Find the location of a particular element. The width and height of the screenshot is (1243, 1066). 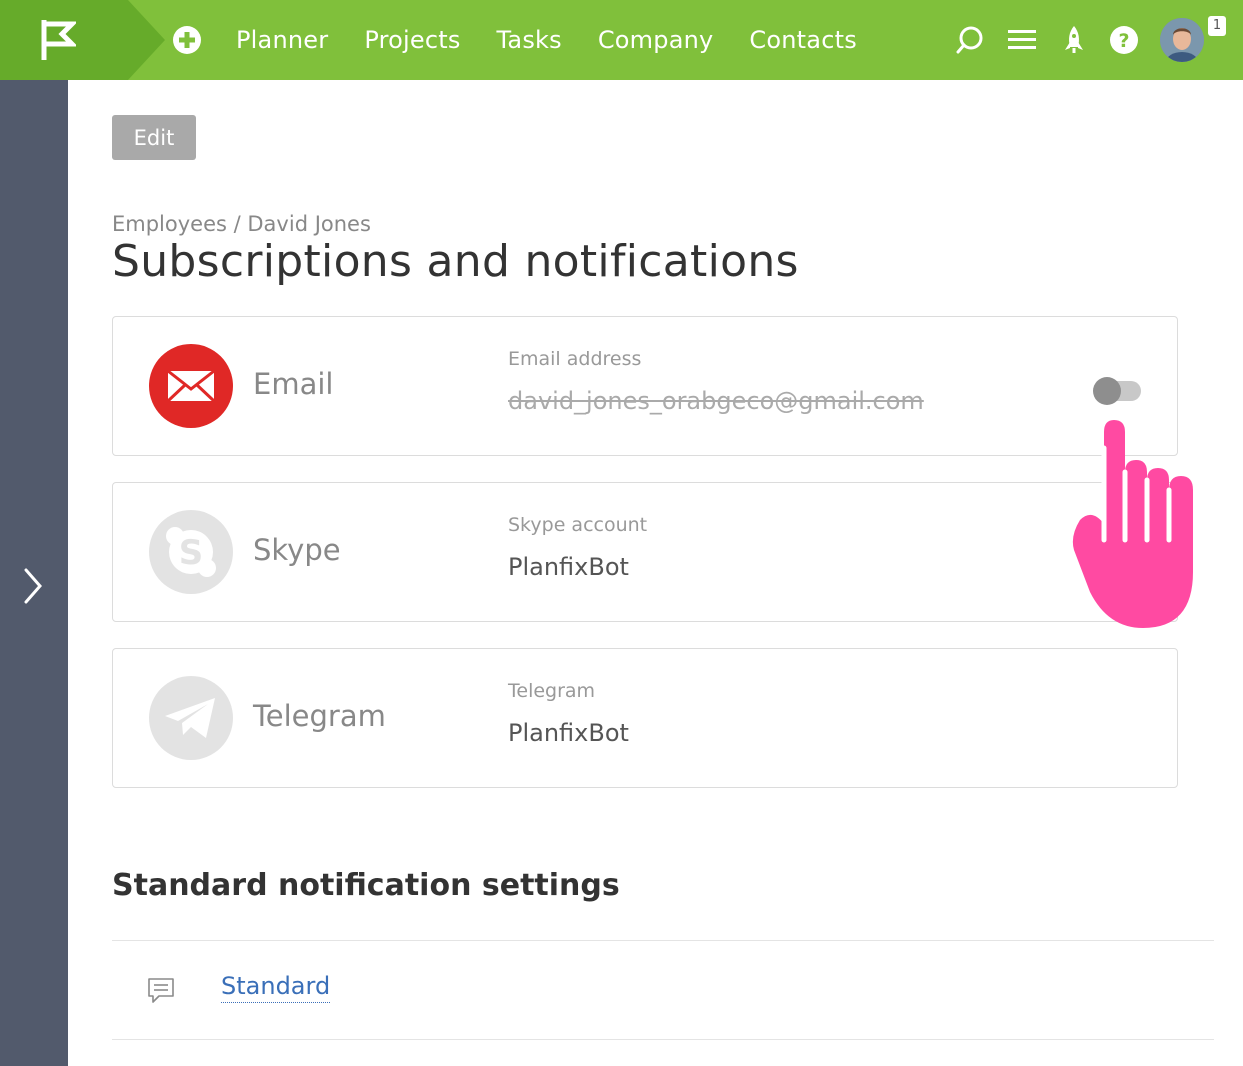

chevron-right-icon is located at coordinates (33, 586).